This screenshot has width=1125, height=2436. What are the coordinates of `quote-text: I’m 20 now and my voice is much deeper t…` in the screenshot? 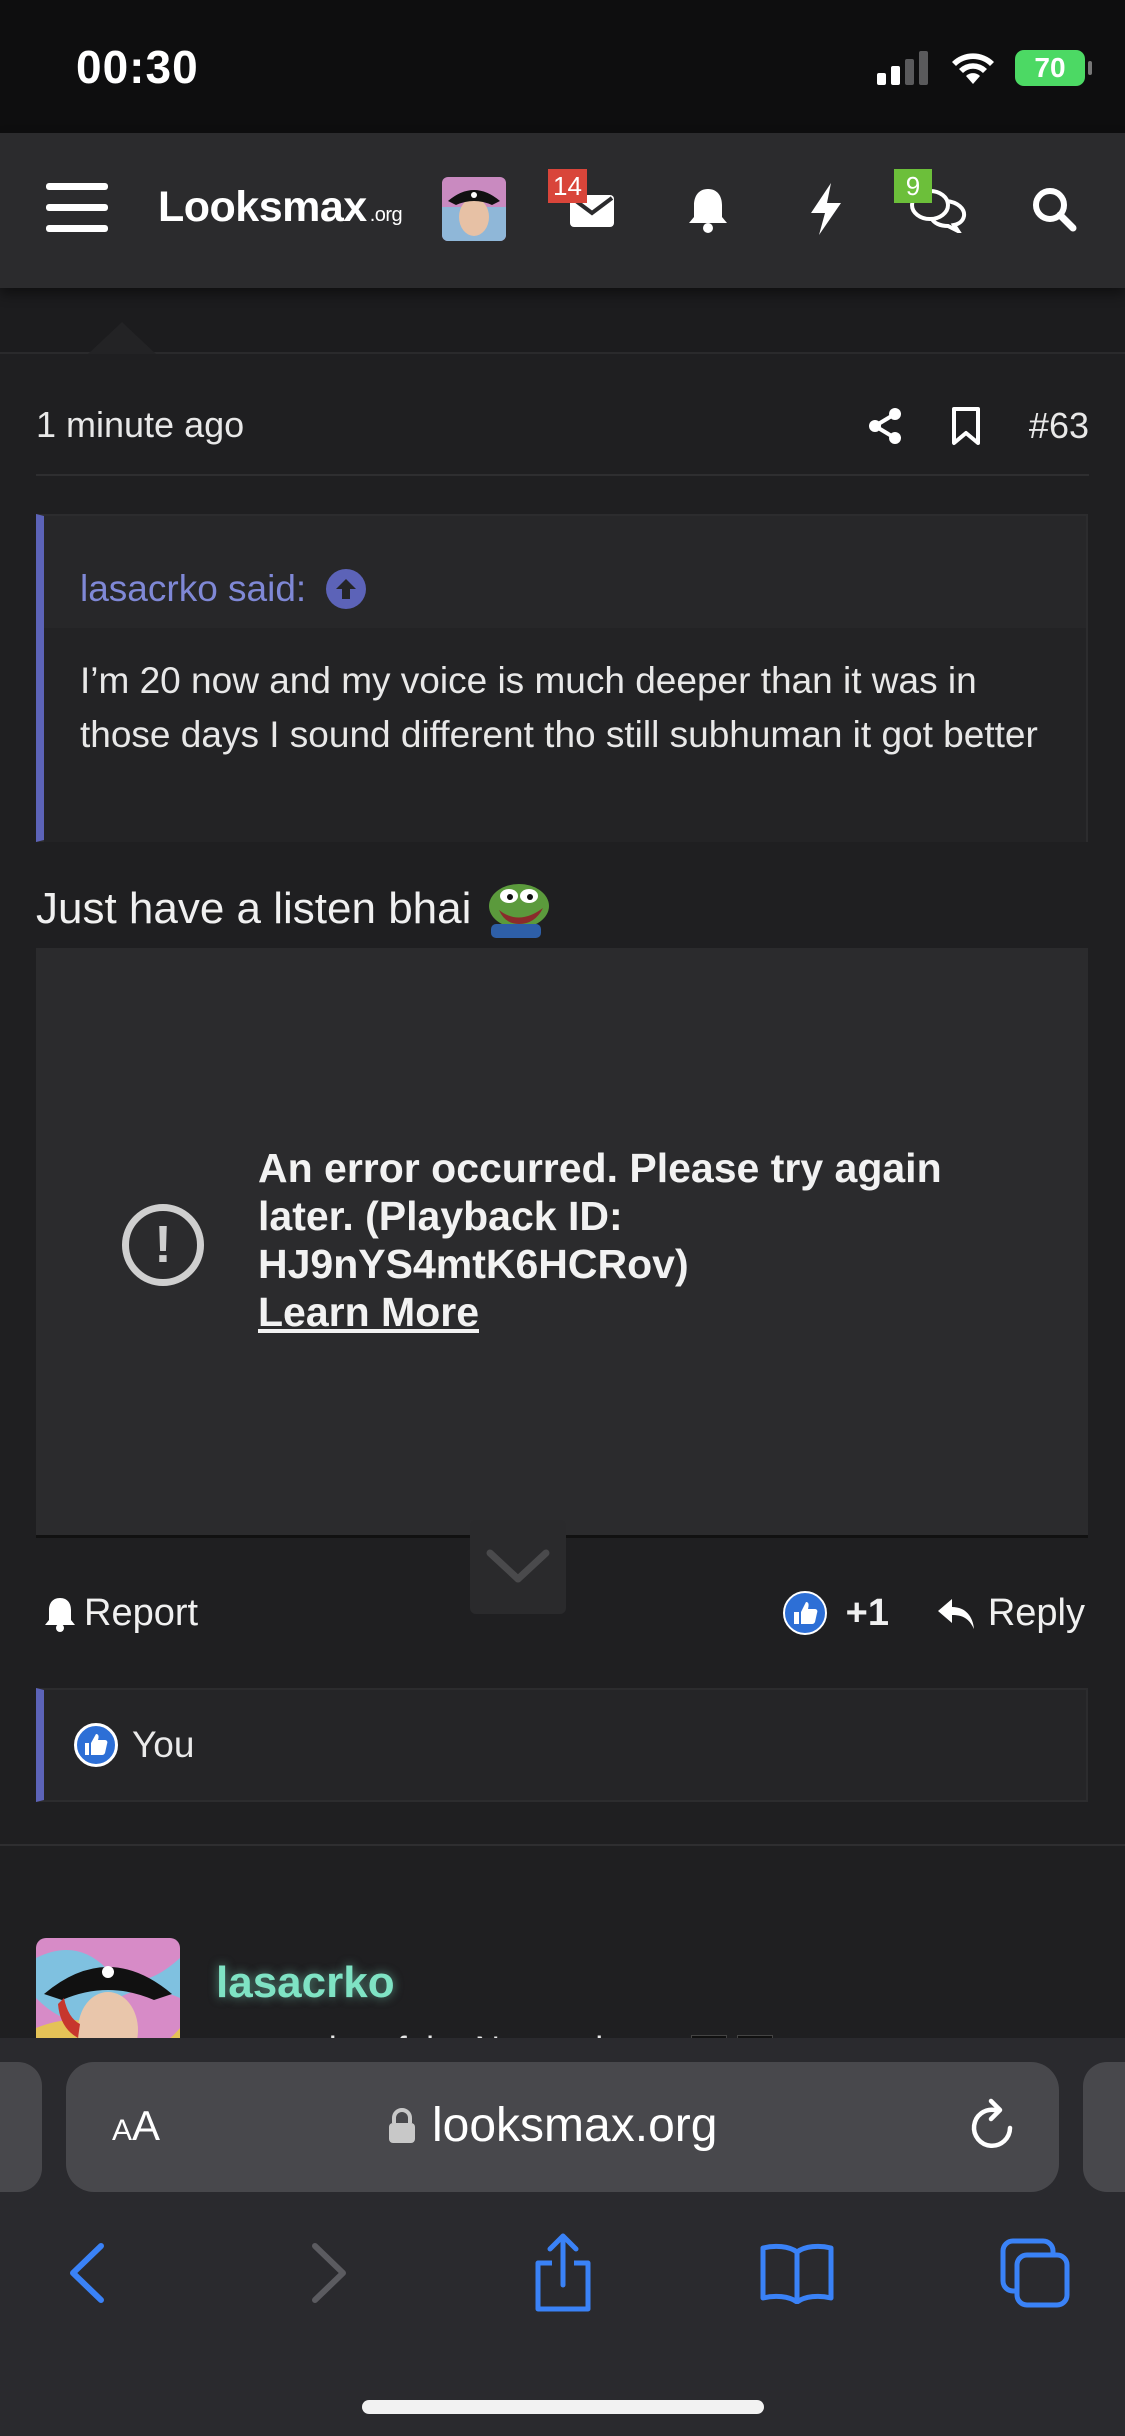 It's located at (565, 735).